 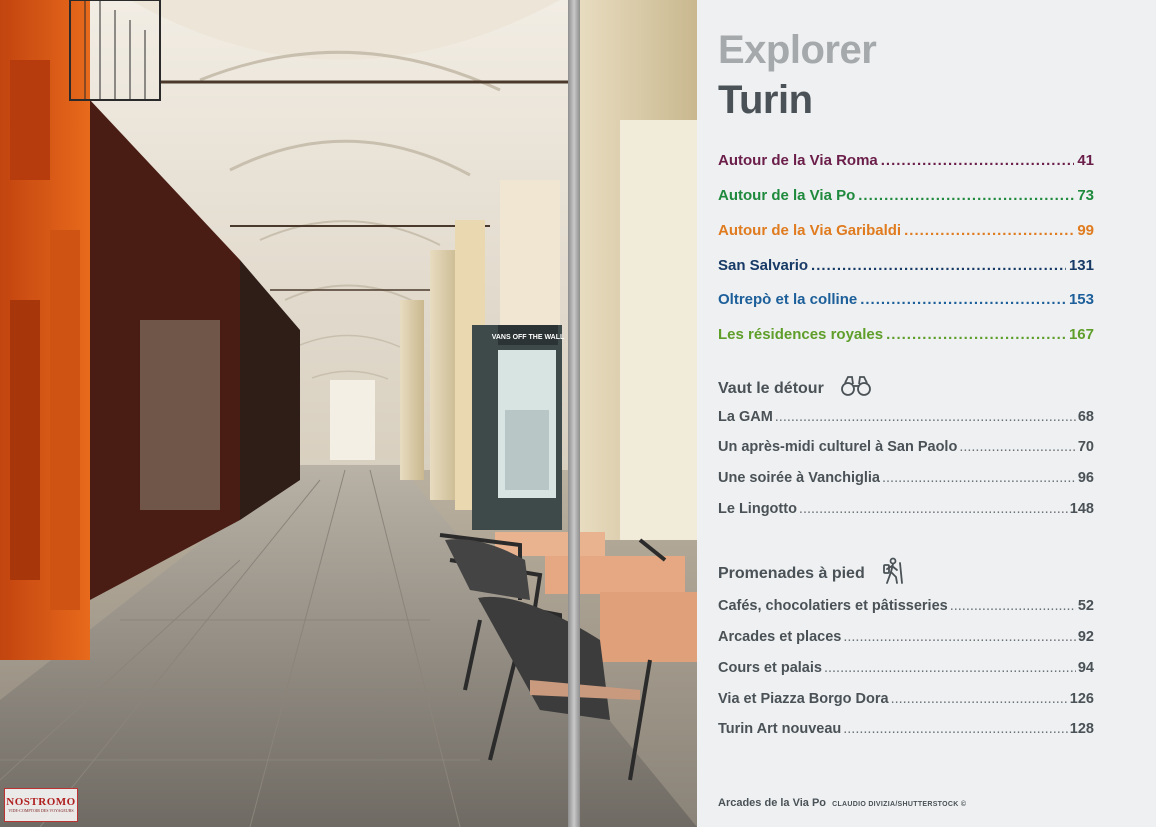 I want to click on sub-item-label: Arcades et places, so click(x=780, y=637).